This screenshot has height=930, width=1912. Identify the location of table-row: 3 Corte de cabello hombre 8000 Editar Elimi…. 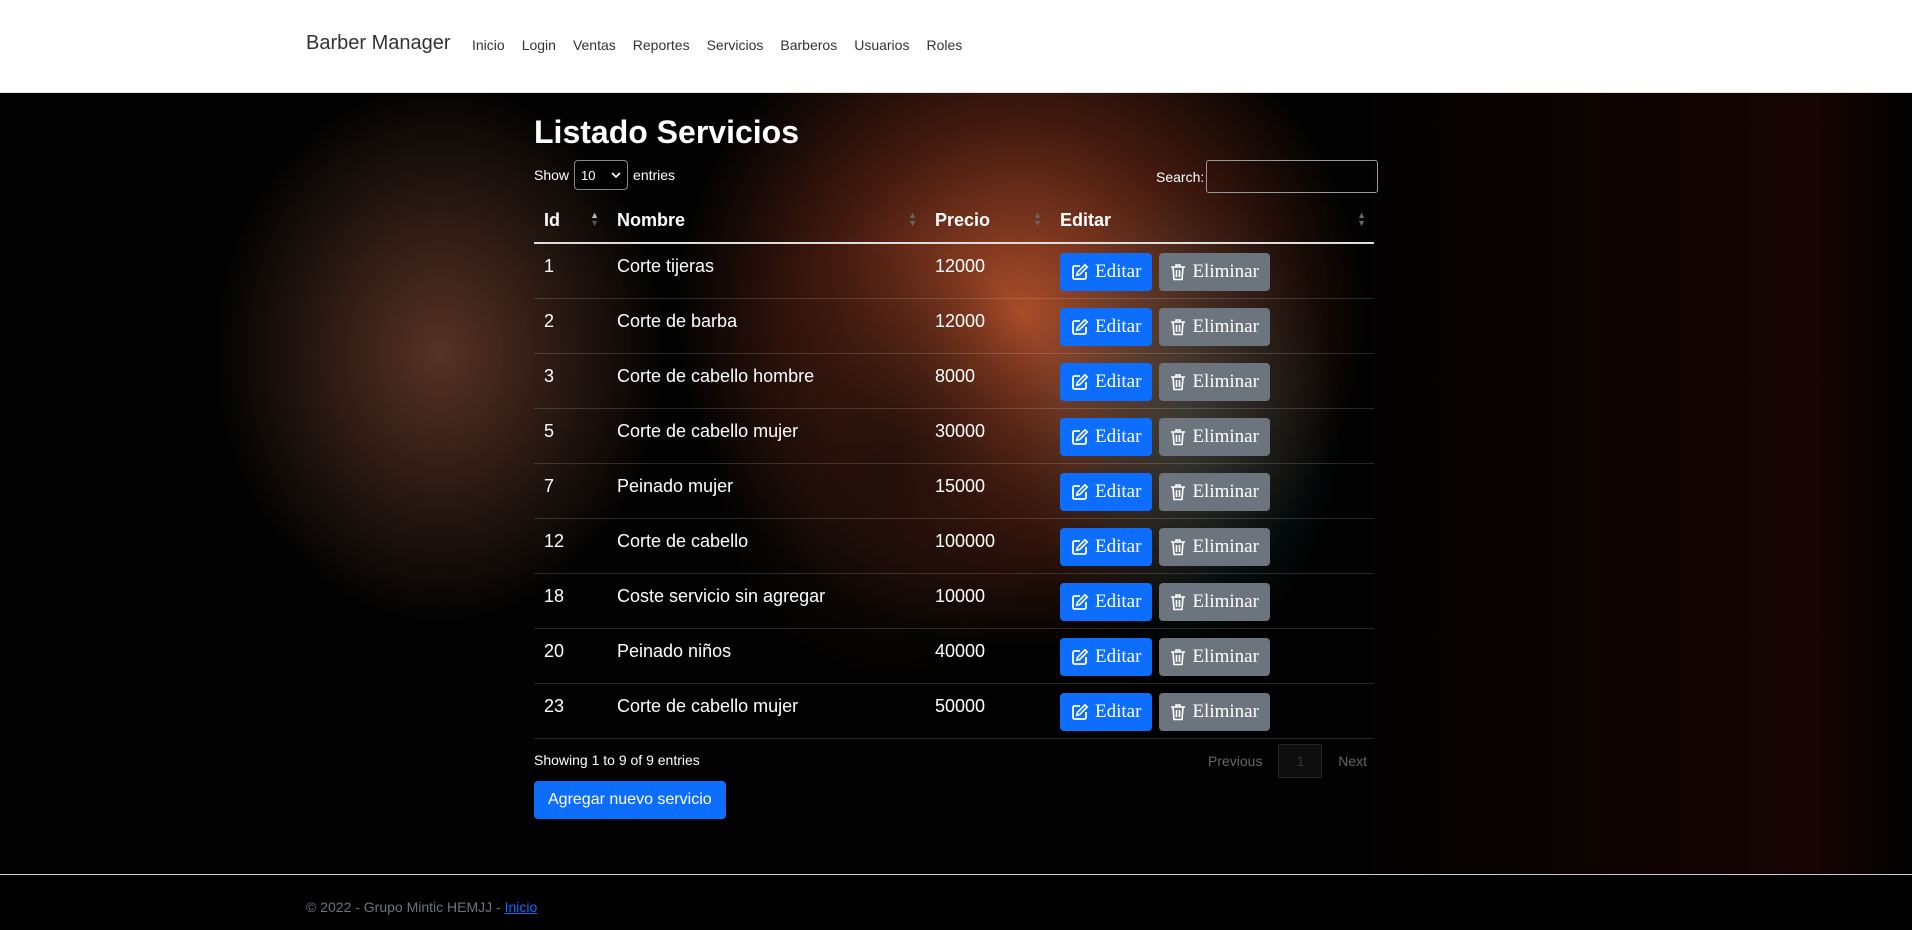
(954, 381).